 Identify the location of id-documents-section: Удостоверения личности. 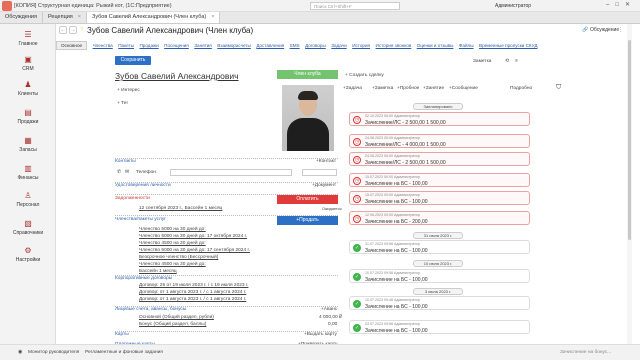
(143, 185).